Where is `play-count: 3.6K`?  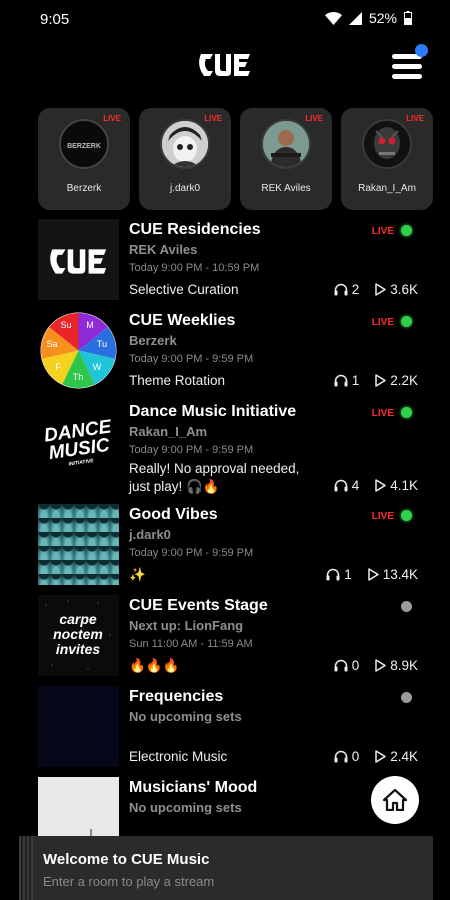 play-count: 3.6K is located at coordinates (404, 289).